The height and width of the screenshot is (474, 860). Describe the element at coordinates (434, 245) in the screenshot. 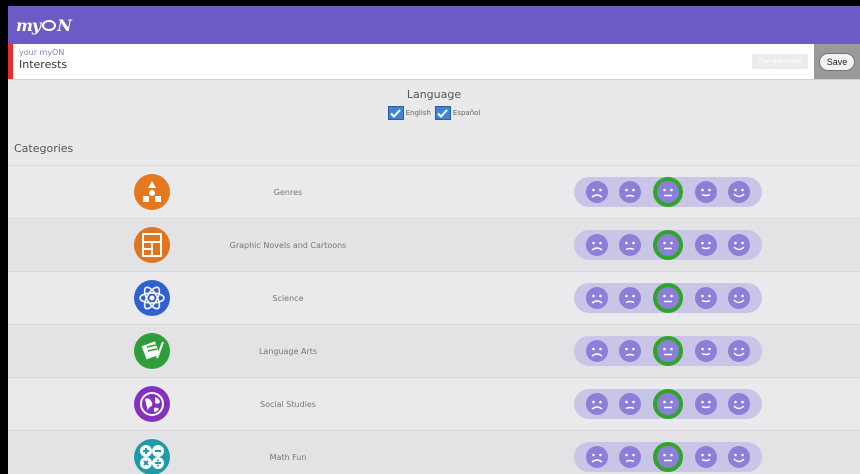

I see `category-row: Graphic Novels and Cartoons` at that location.